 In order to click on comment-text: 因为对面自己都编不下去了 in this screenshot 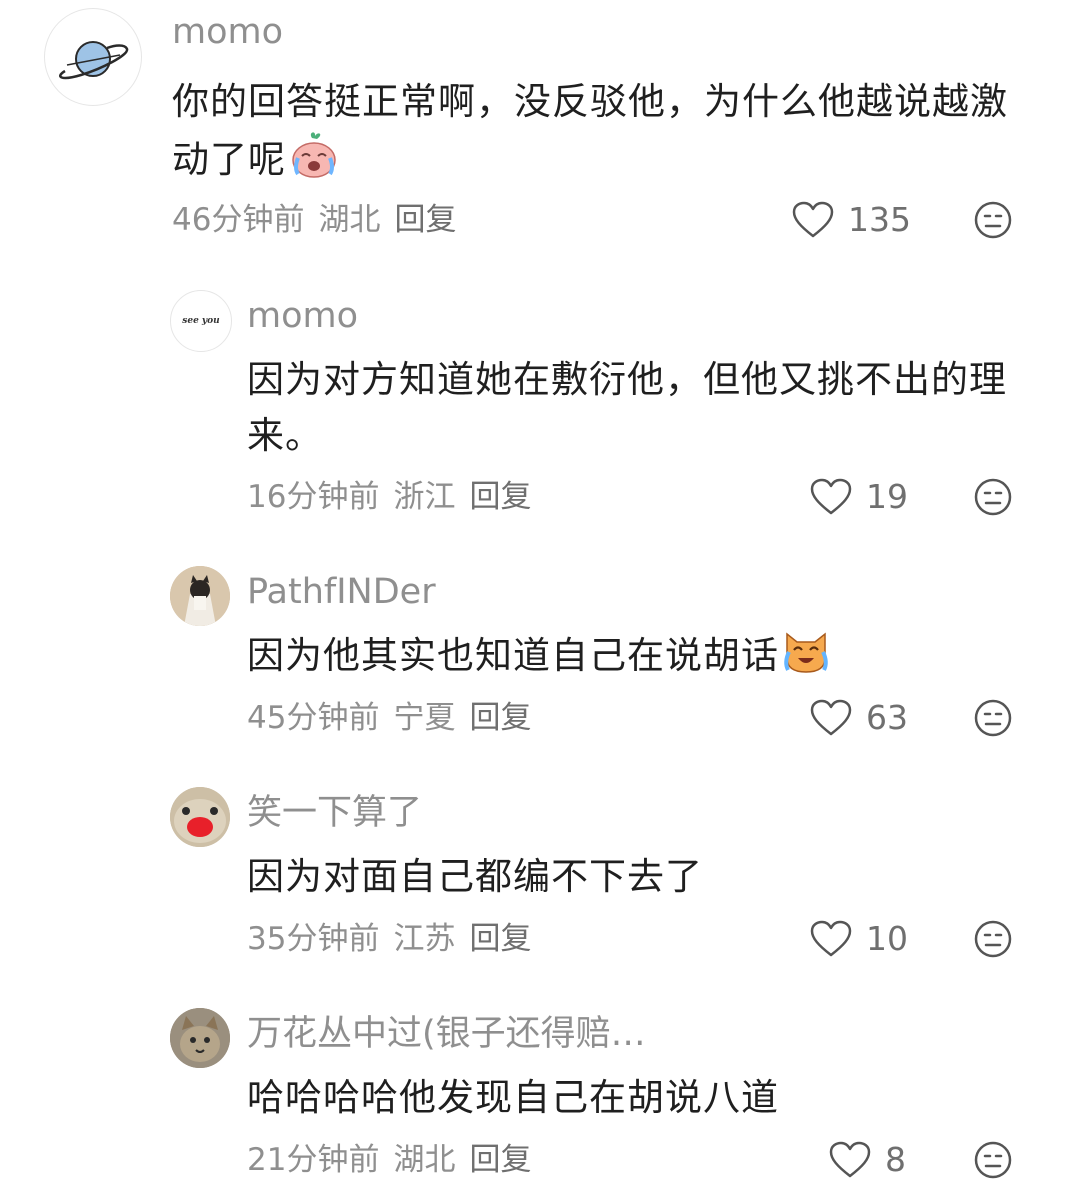, I will do `click(475, 876)`.